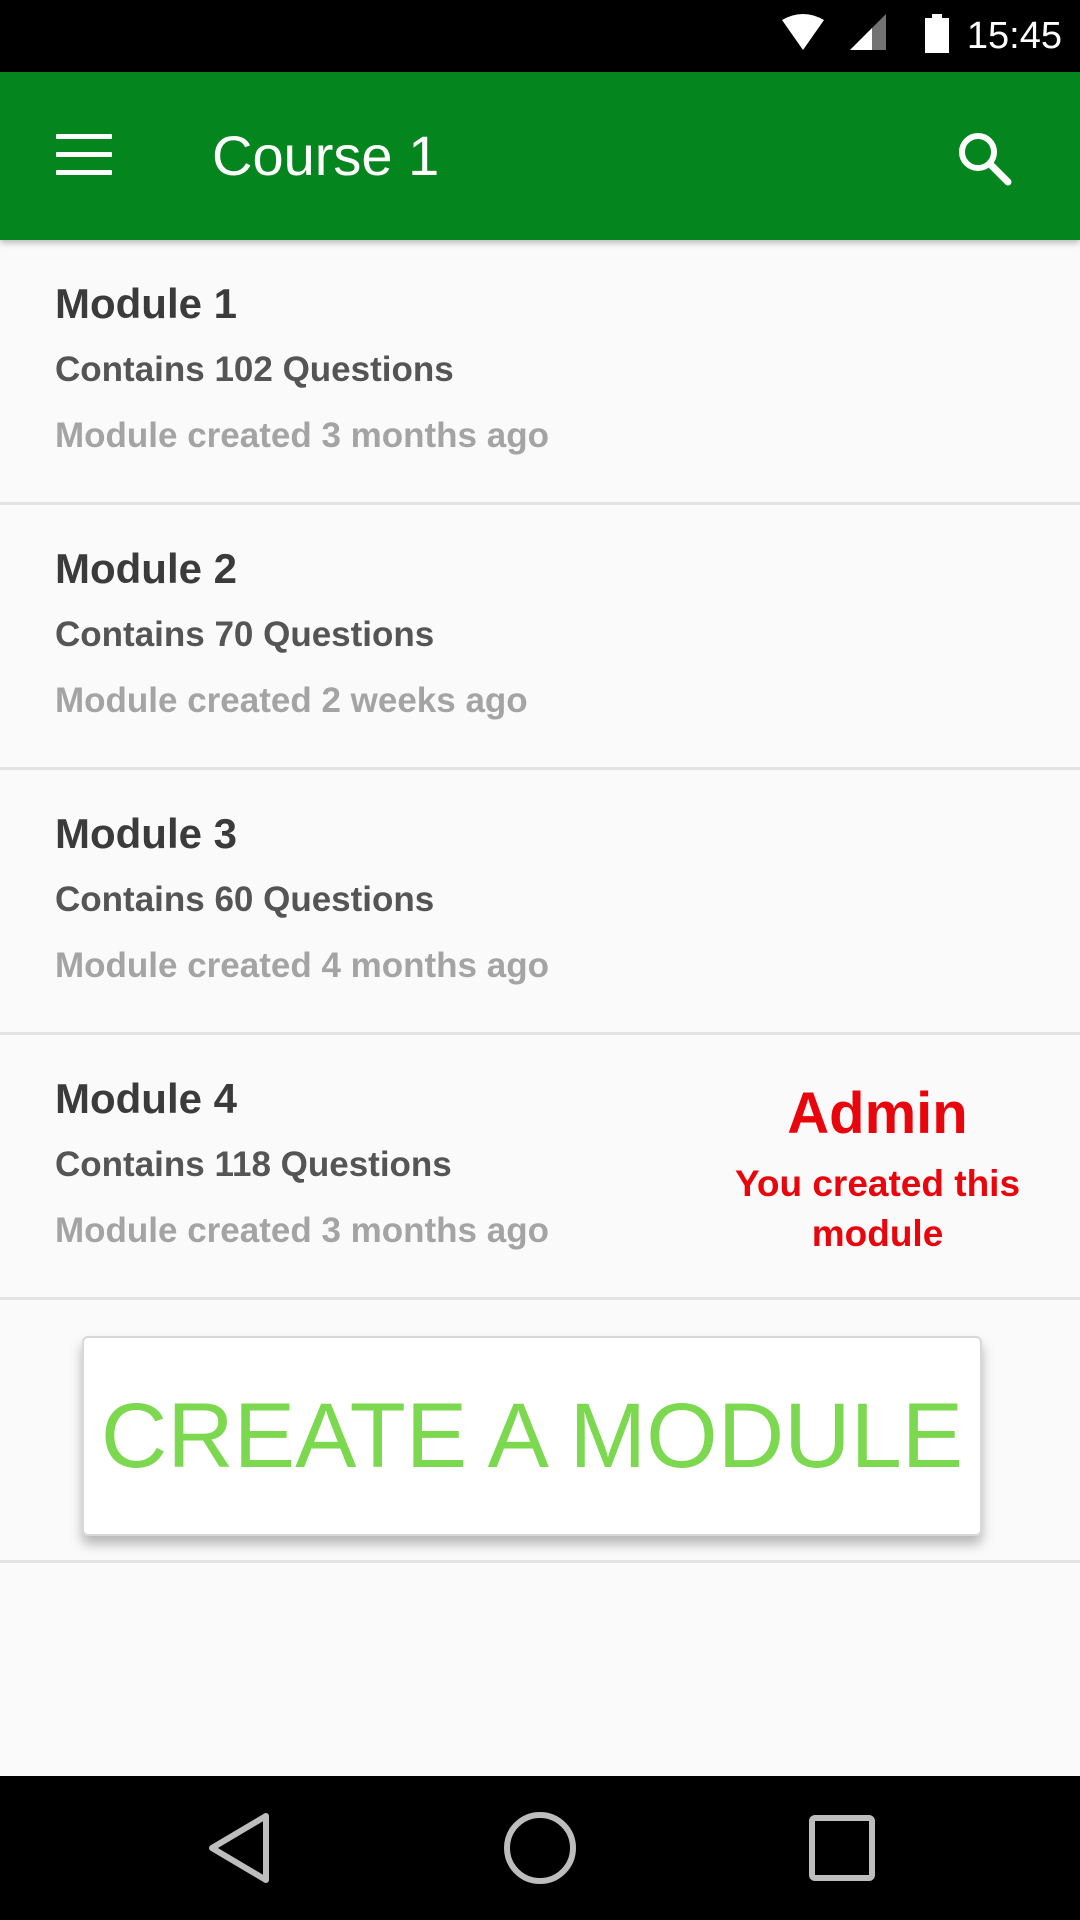 The height and width of the screenshot is (1920, 1080). What do you see at coordinates (984, 158) in the screenshot?
I see `search-icon` at bounding box center [984, 158].